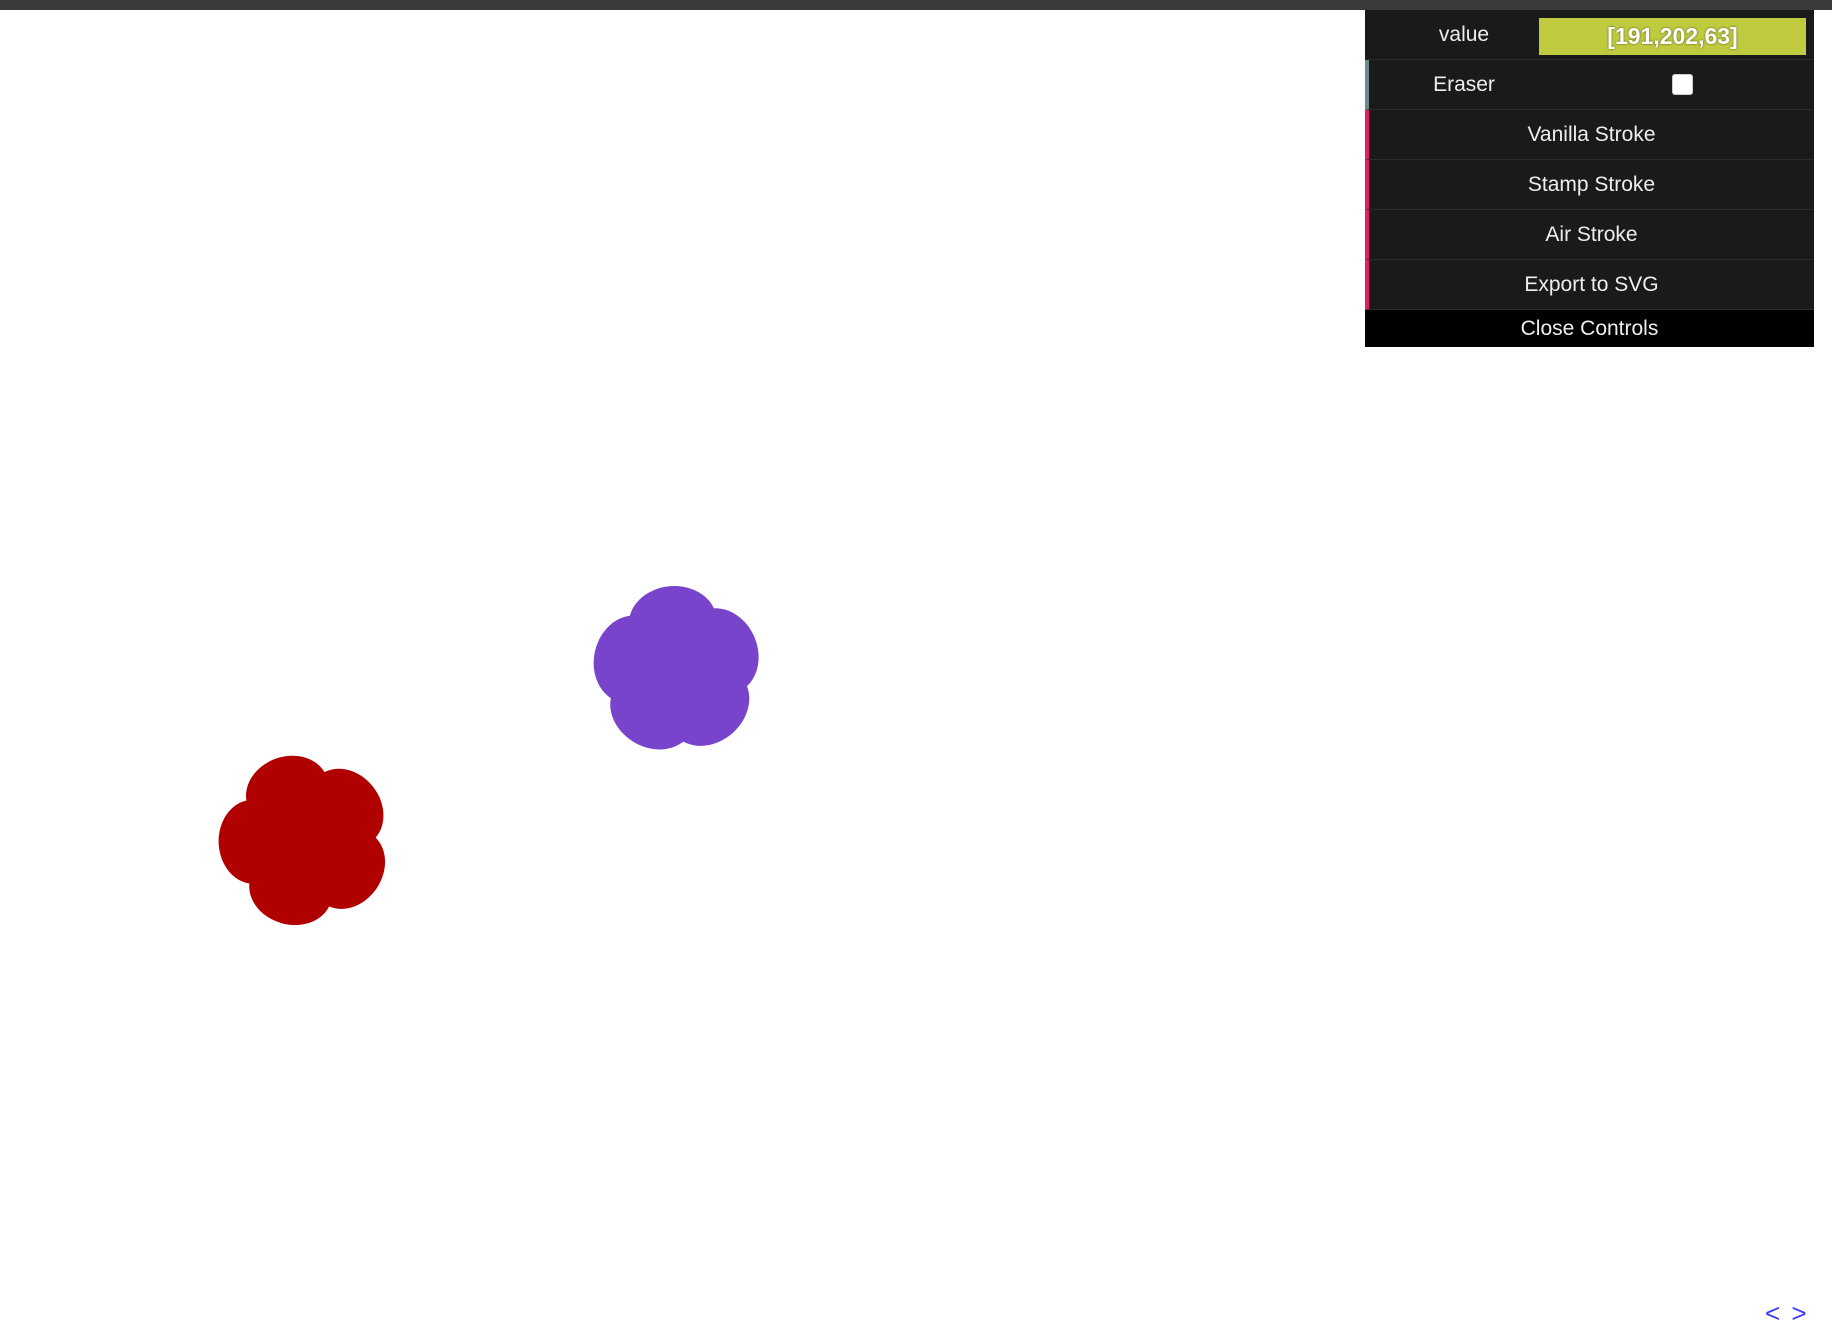 This screenshot has height=1329, width=1832. Describe the element at coordinates (1799, 1313) in the screenshot. I see `next-arrow-icon: >` at that location.